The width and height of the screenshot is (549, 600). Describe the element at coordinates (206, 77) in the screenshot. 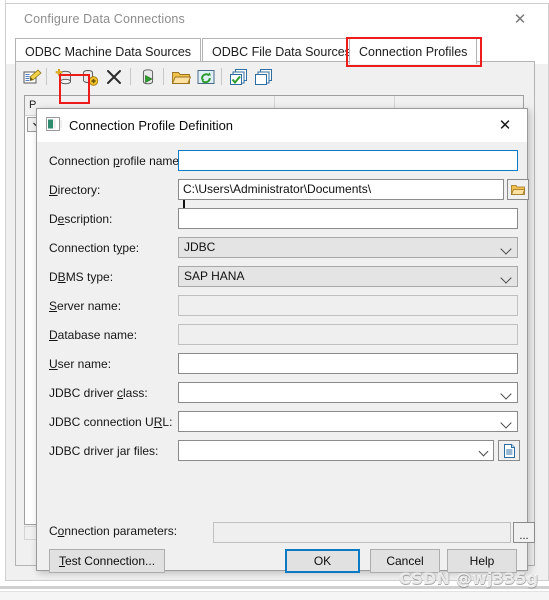

I see `refresh-icon` at that location.